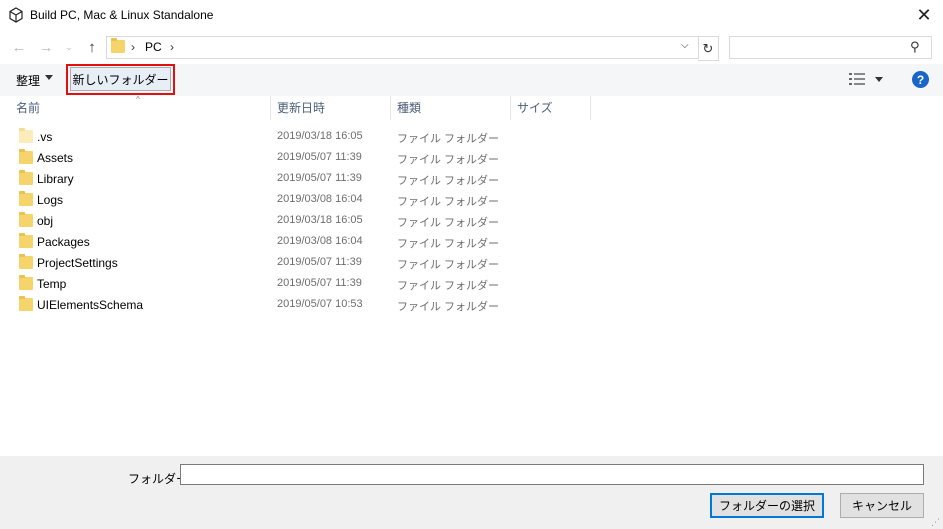 Image resolution: width=943 pixels, height=529 pixels. I want to click on chevron-down-icon: ⌄, so click(69, 46).